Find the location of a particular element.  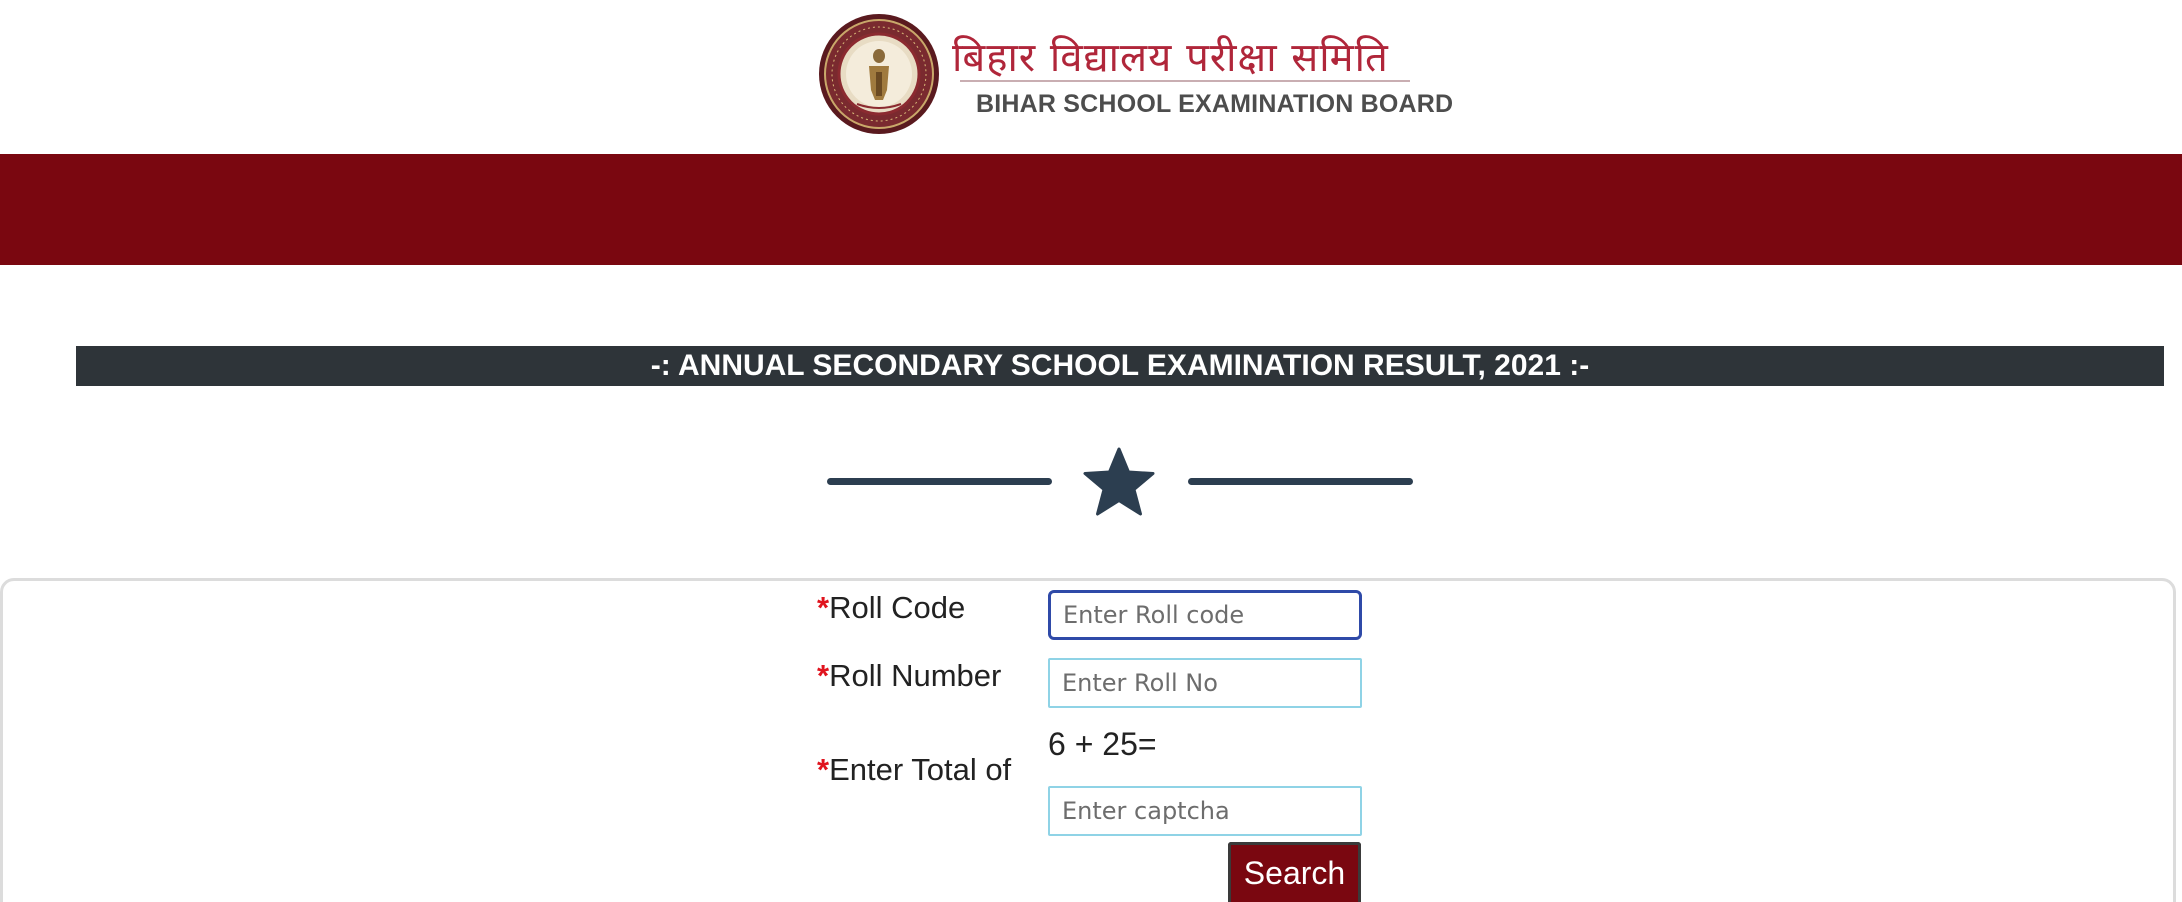

roll-number-input is located at coordinates (1205, 683).